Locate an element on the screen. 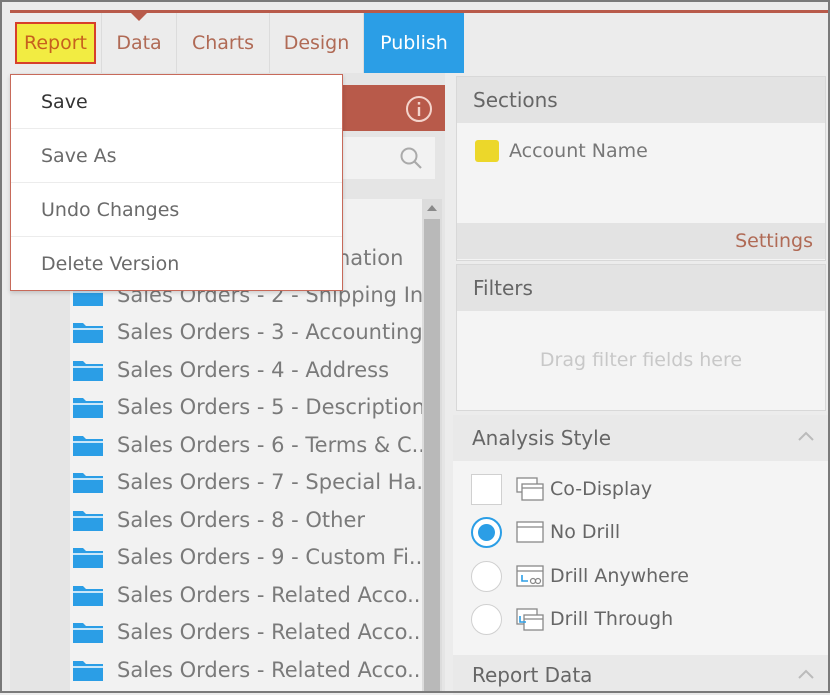 This screenshot has width=830, height=695. filters-panel: Filters Drag filter fields here is located at coordinates (641, 337).